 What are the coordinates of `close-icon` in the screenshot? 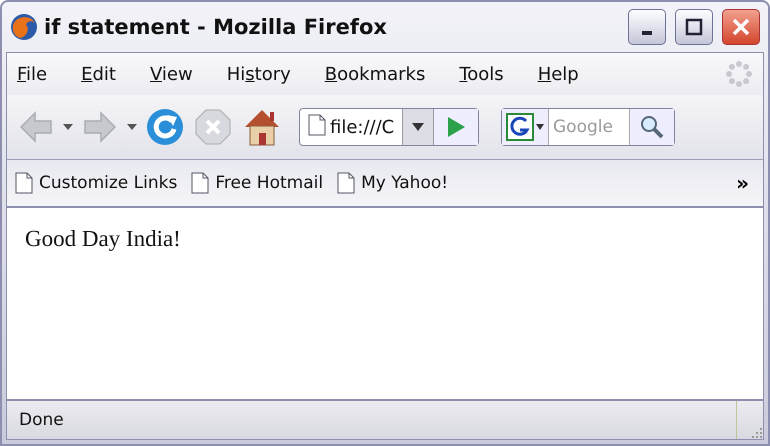 It's located at (741, 27).